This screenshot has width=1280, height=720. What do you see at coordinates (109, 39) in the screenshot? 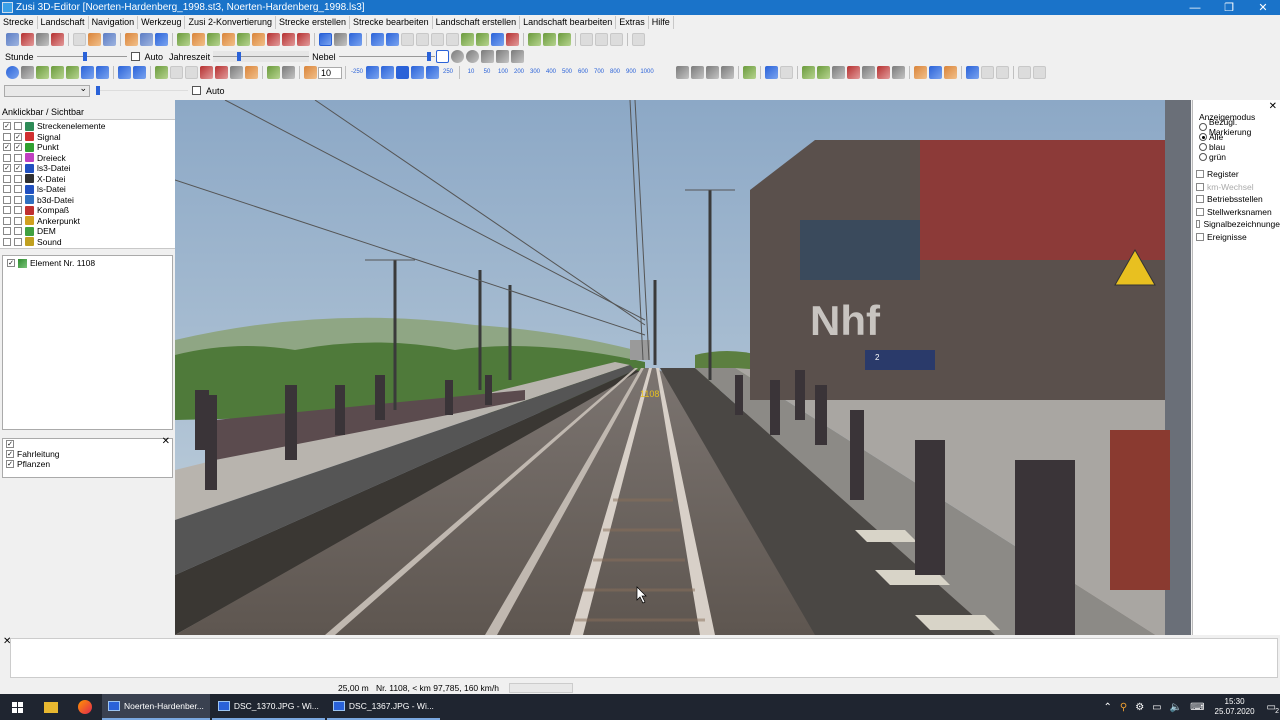
I see `save-file-icon` at bounding box center [109, 39].